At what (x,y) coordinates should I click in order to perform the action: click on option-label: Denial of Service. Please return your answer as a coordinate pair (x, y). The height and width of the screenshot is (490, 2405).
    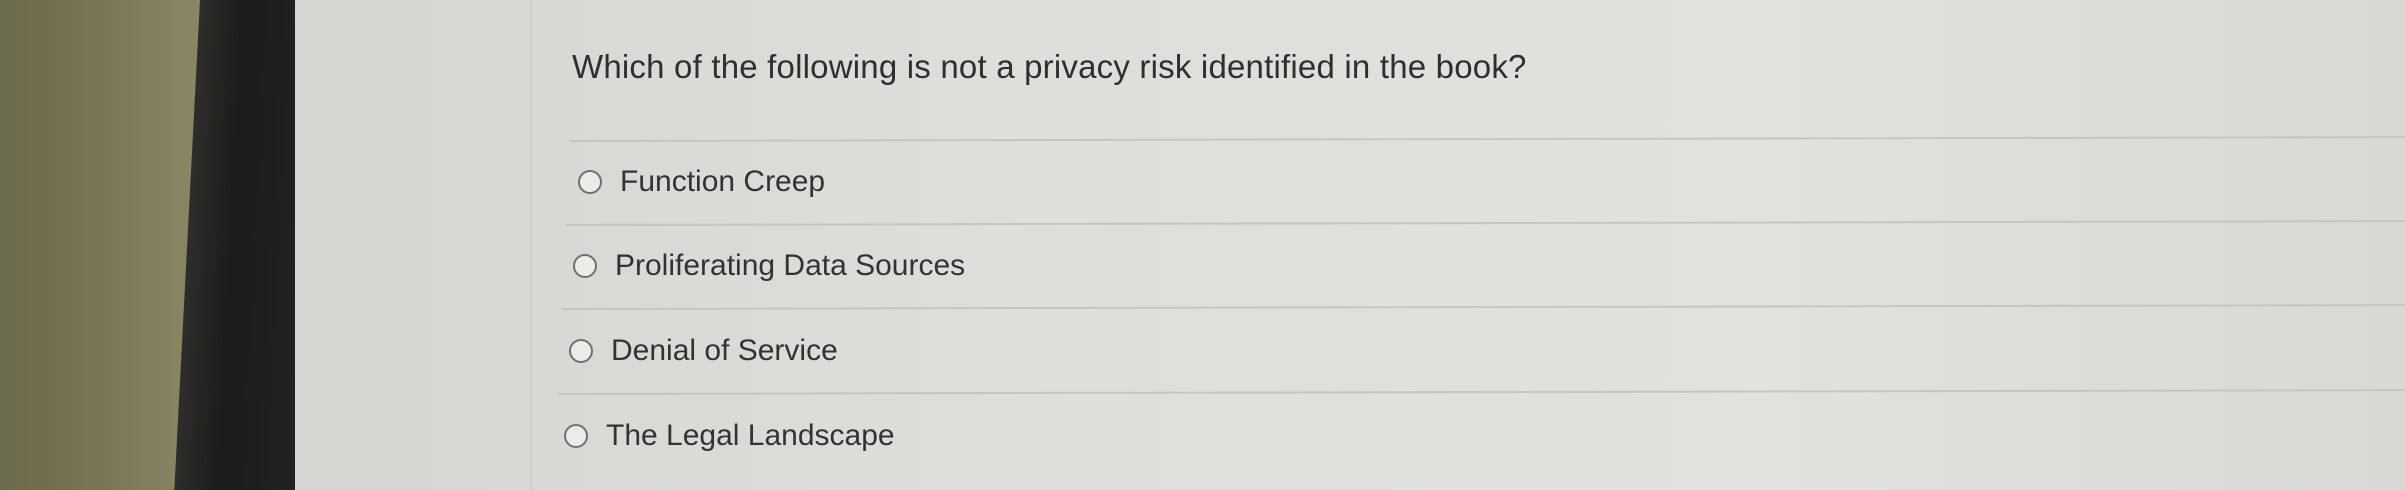
    Looking at the image, I should click on (724, 350).